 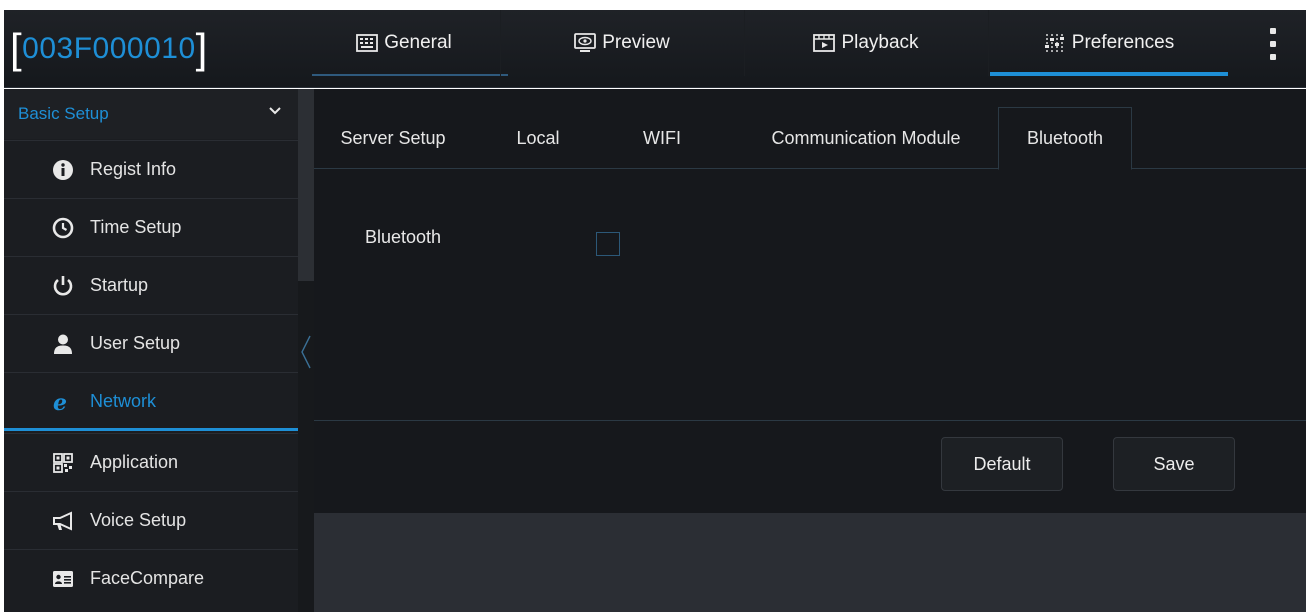 What do you see at coordinates (201, 48) in the screenshot?
I see `bracket-right: ]` at bounding box center [201, 48].